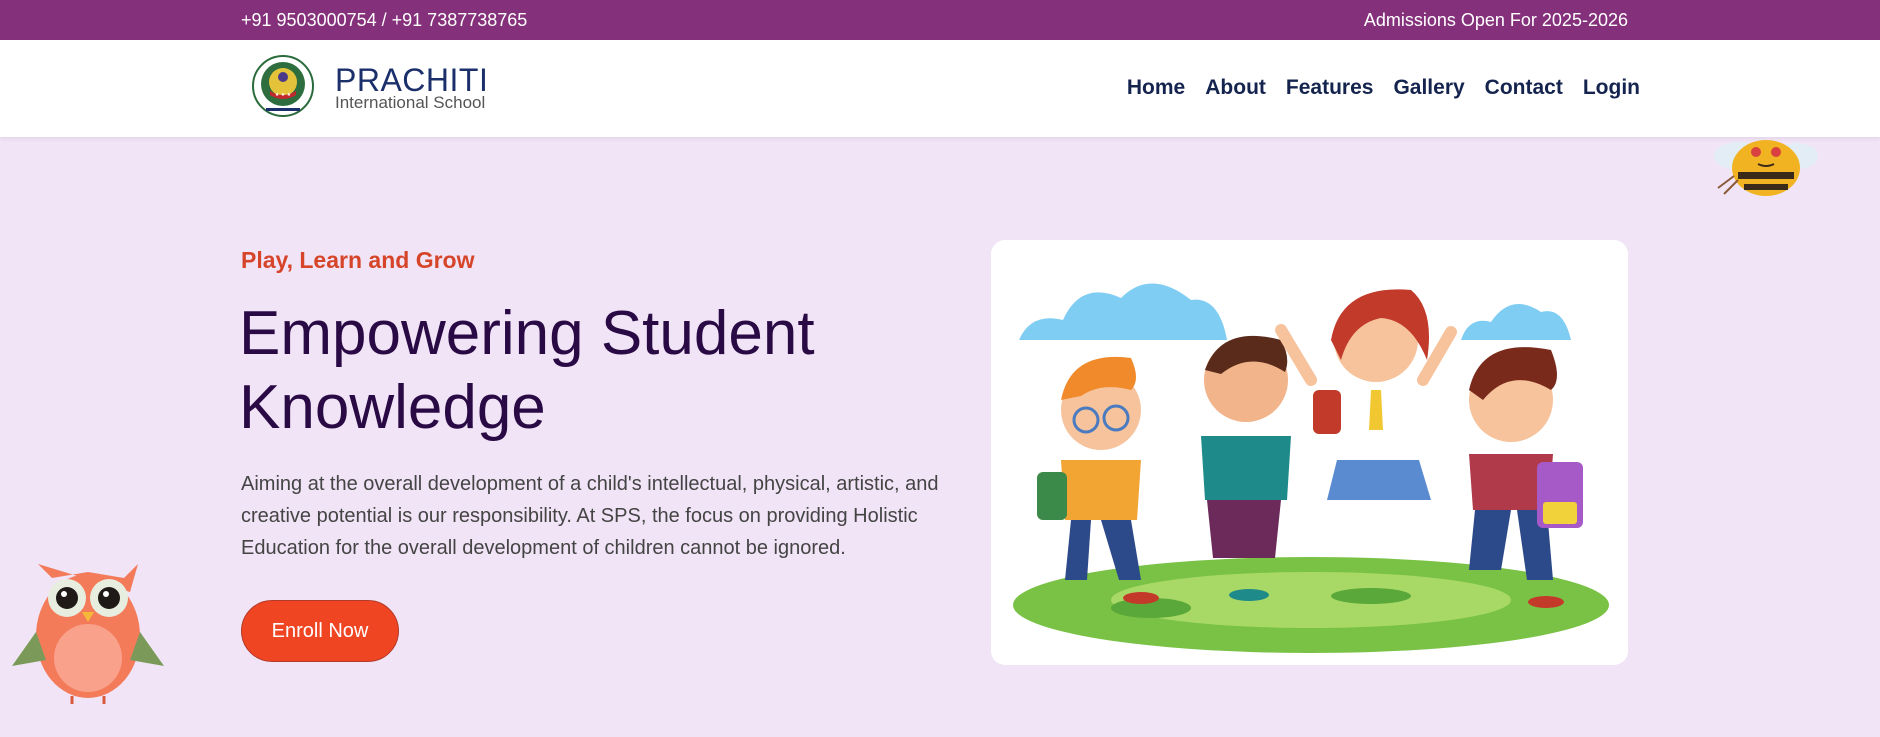  Describe the element at coordinates (283, 86) in the screenshot. I see `school-logo-icon: ★ ★ ★` at that location.